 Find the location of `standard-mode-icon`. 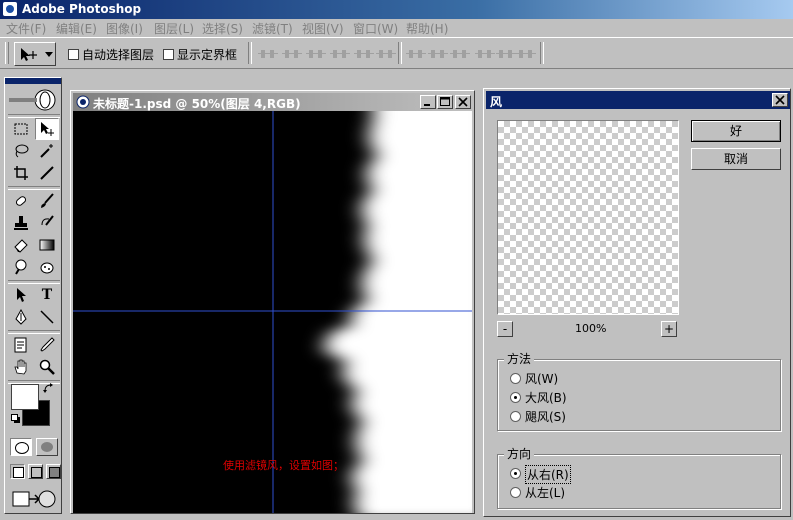

standard-mode-icon is located at coordinates (21, 447).